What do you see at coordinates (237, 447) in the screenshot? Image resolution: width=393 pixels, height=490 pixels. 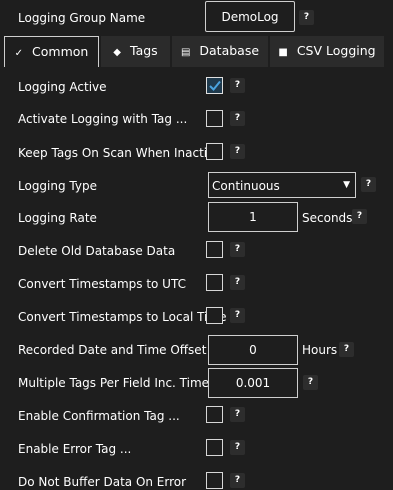 I see `enable-error-tag-help-button: ?` at bounding box center [237, 447].